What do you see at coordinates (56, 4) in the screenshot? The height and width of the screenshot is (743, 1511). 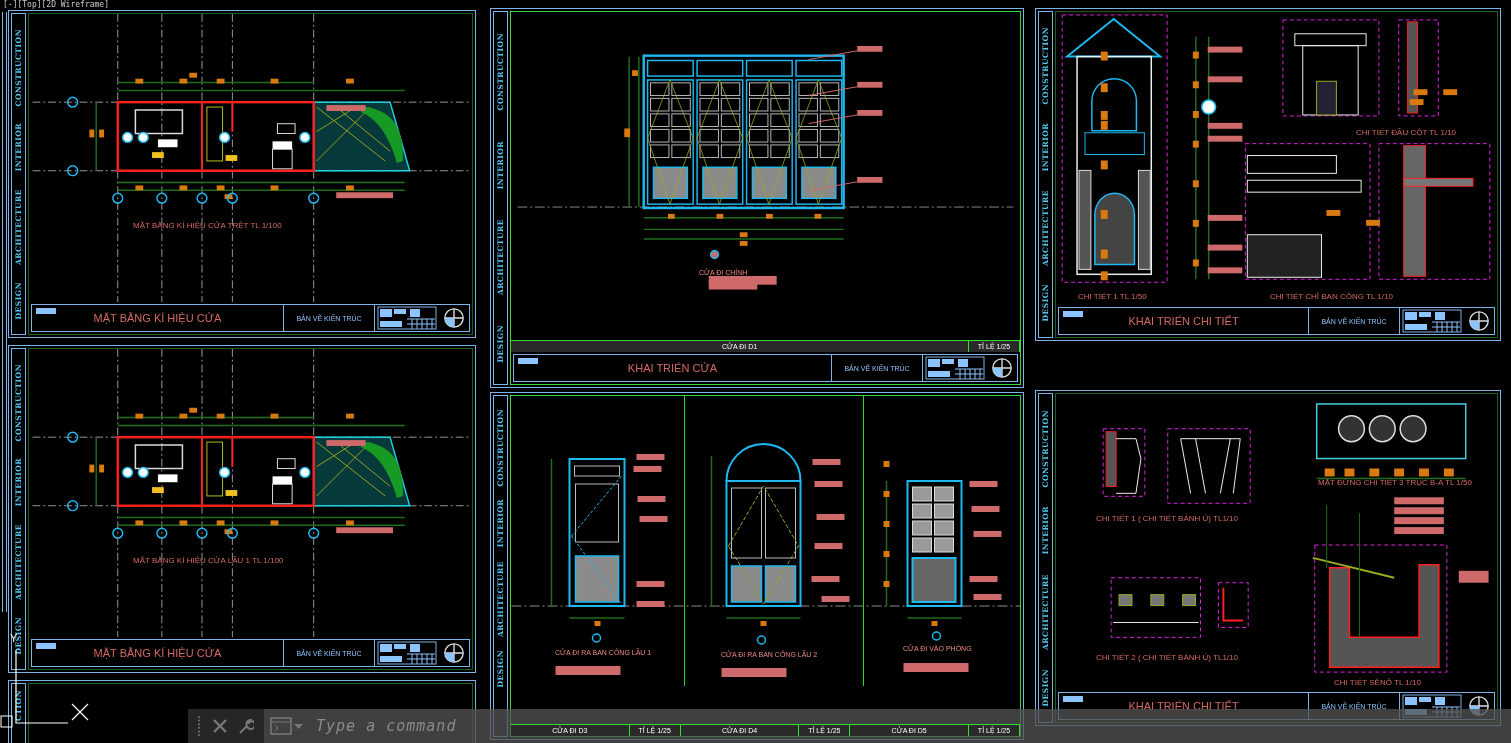 I see `viewport-label: [-][Top][2D Wireframe]` at bounding box center [56, 4].